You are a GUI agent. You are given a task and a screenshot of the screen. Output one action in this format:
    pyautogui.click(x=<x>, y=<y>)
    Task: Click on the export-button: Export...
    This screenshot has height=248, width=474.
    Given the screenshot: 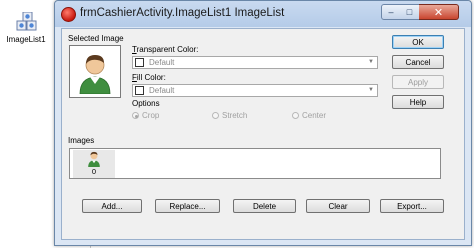 What is the action you would take?
    pyautogui.click(x=412, y=206)
    